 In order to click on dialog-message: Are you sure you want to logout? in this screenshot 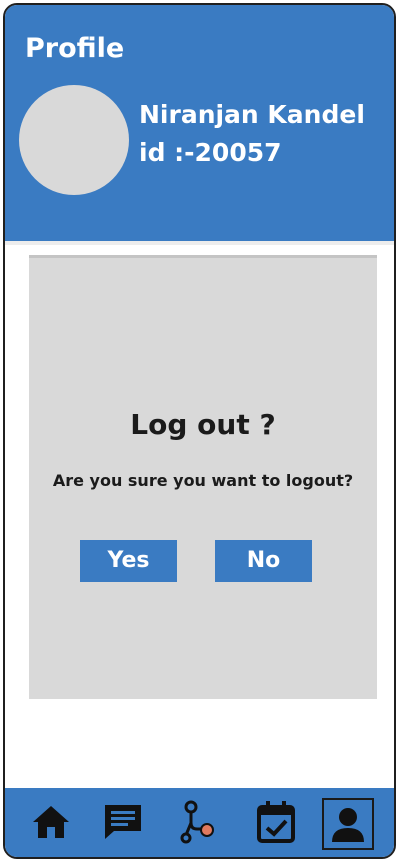, I will do `click(203, 480)`.